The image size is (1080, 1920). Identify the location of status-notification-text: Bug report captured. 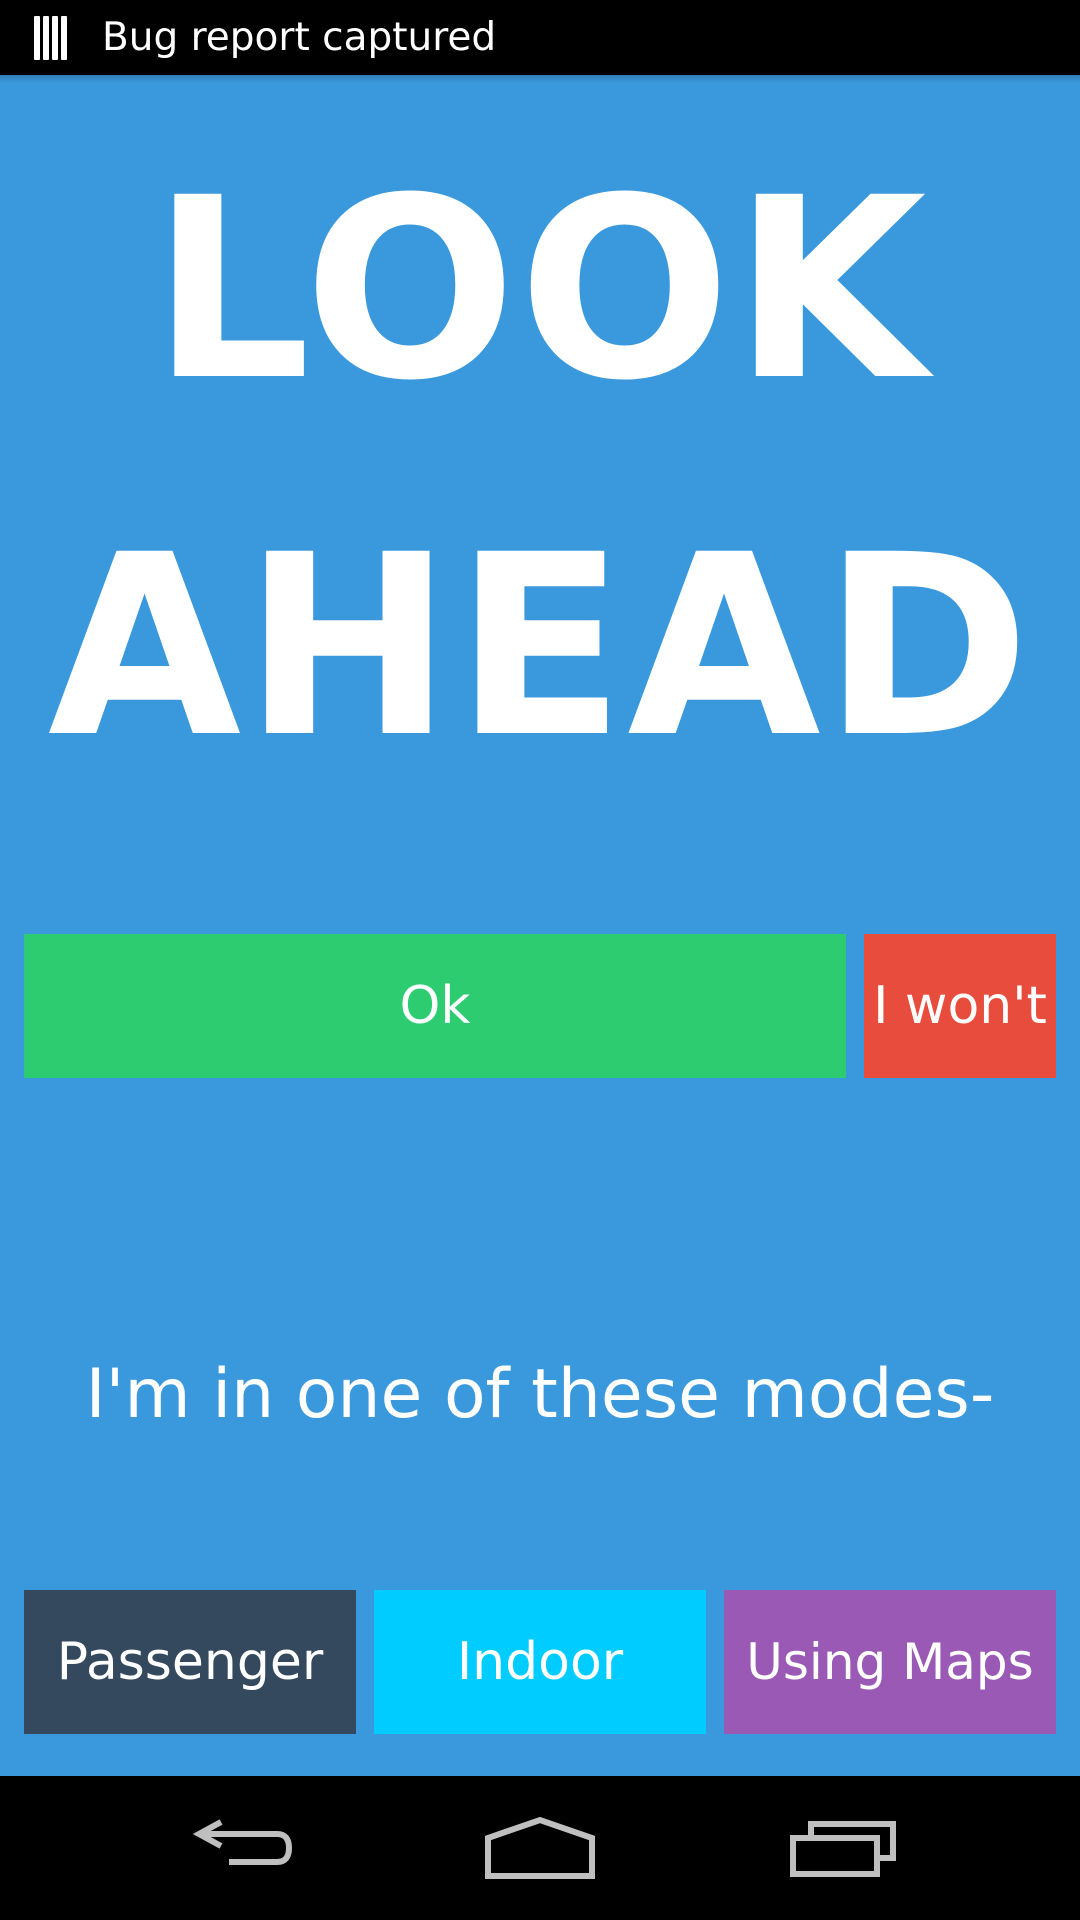
(299, 37).